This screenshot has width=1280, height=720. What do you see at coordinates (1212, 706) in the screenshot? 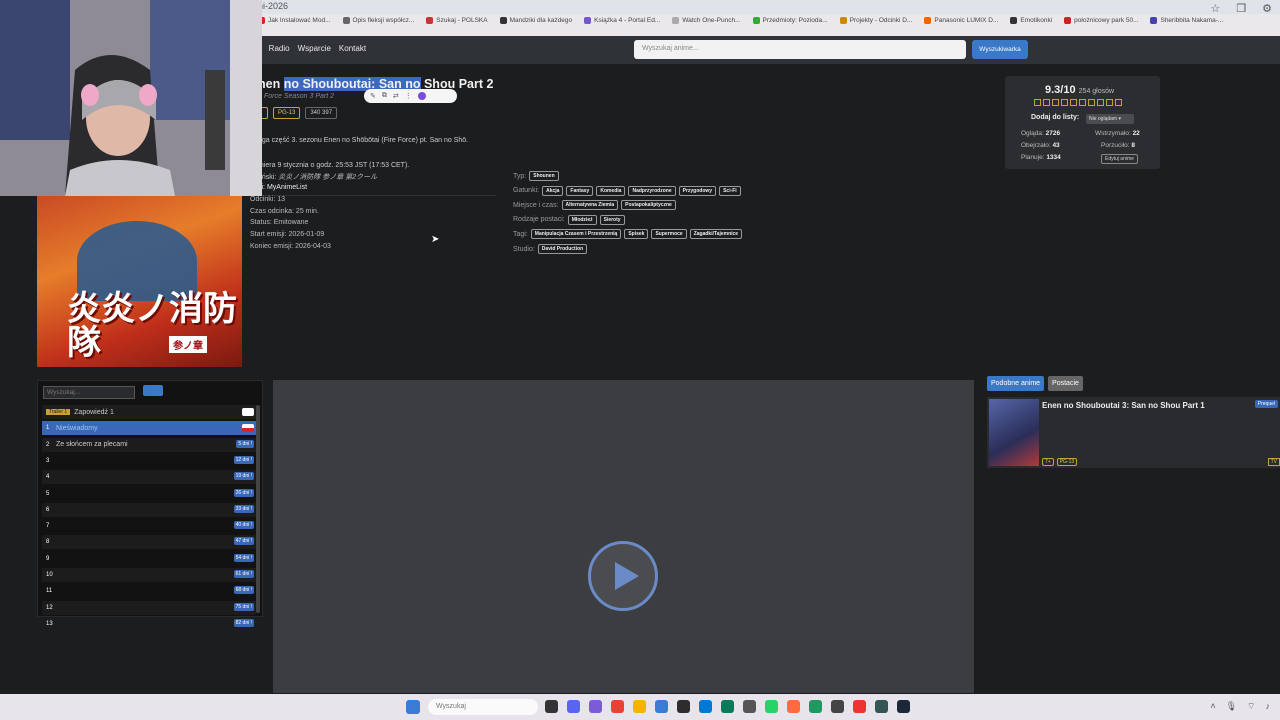
I see `chevron-up-icon: ˄` at bounding box center [1212, 706].